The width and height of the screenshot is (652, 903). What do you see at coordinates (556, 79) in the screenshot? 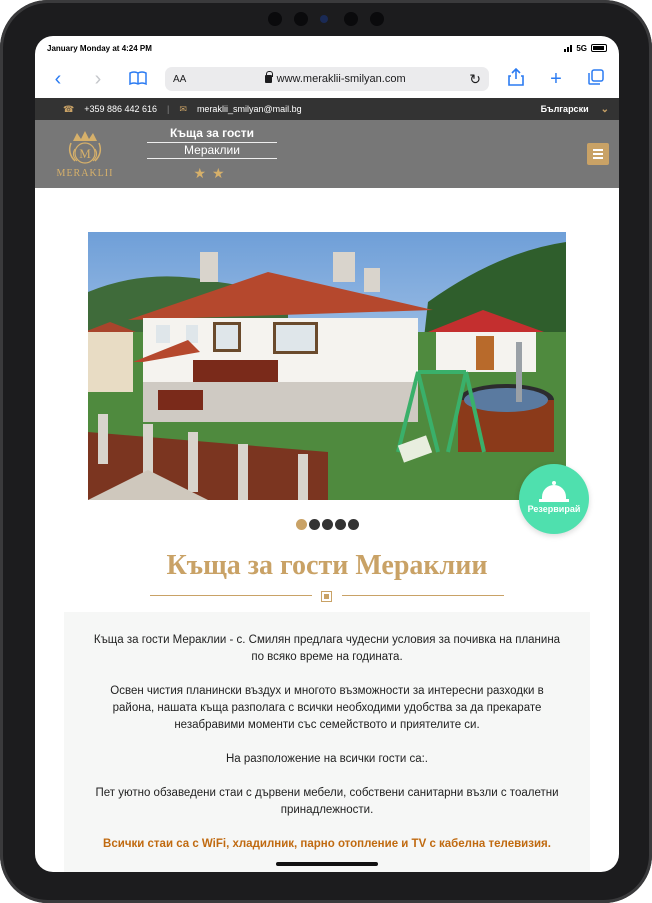
I see `plus-icon: +` at bounding box center [556, 79].